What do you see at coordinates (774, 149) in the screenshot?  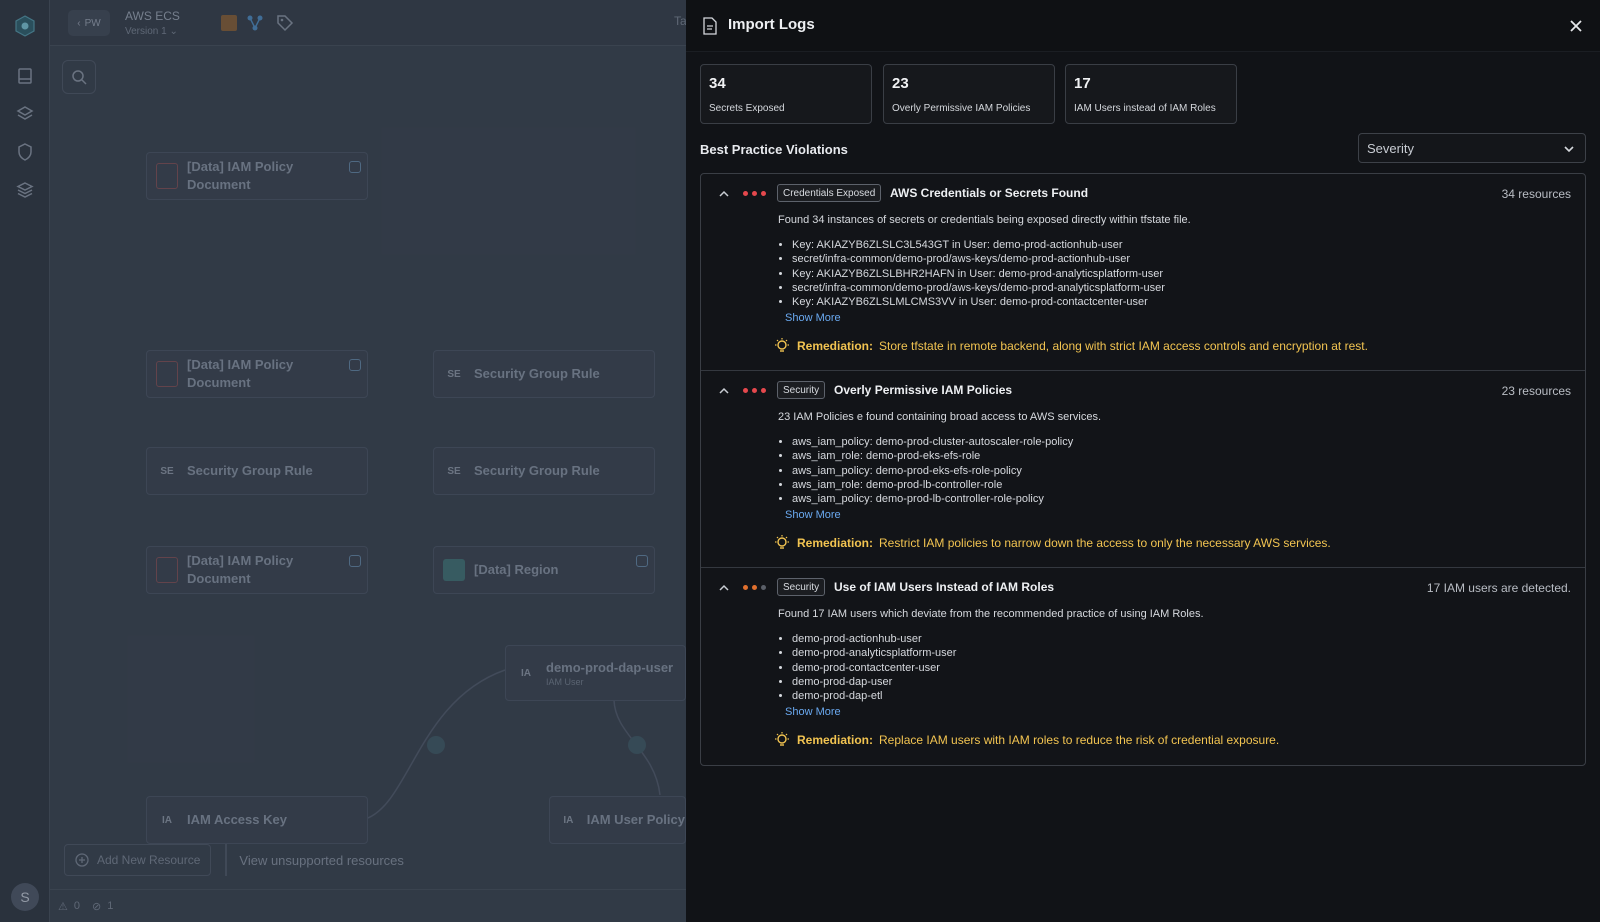 I see `section-title: Best Practice Violations` at bounding box center [774, 149].